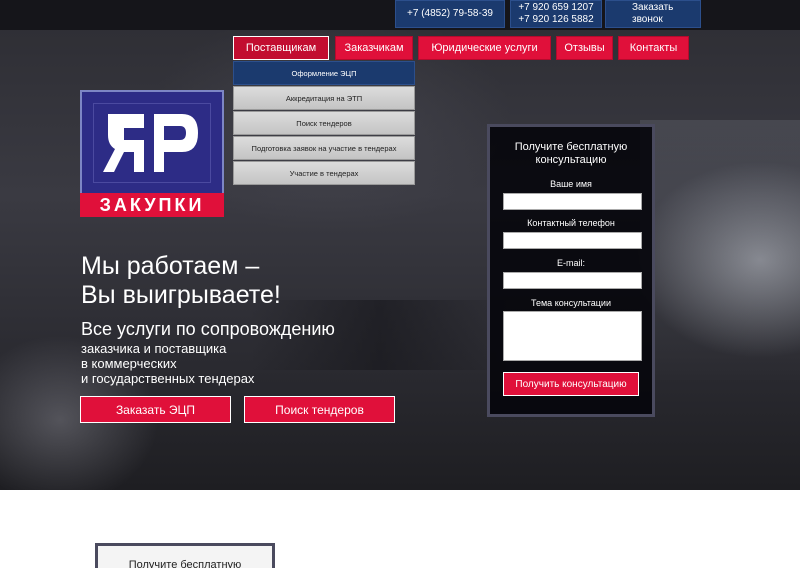  I want to click on dropdown-item-label: Оформление ЭЦП, so click(324, 73).